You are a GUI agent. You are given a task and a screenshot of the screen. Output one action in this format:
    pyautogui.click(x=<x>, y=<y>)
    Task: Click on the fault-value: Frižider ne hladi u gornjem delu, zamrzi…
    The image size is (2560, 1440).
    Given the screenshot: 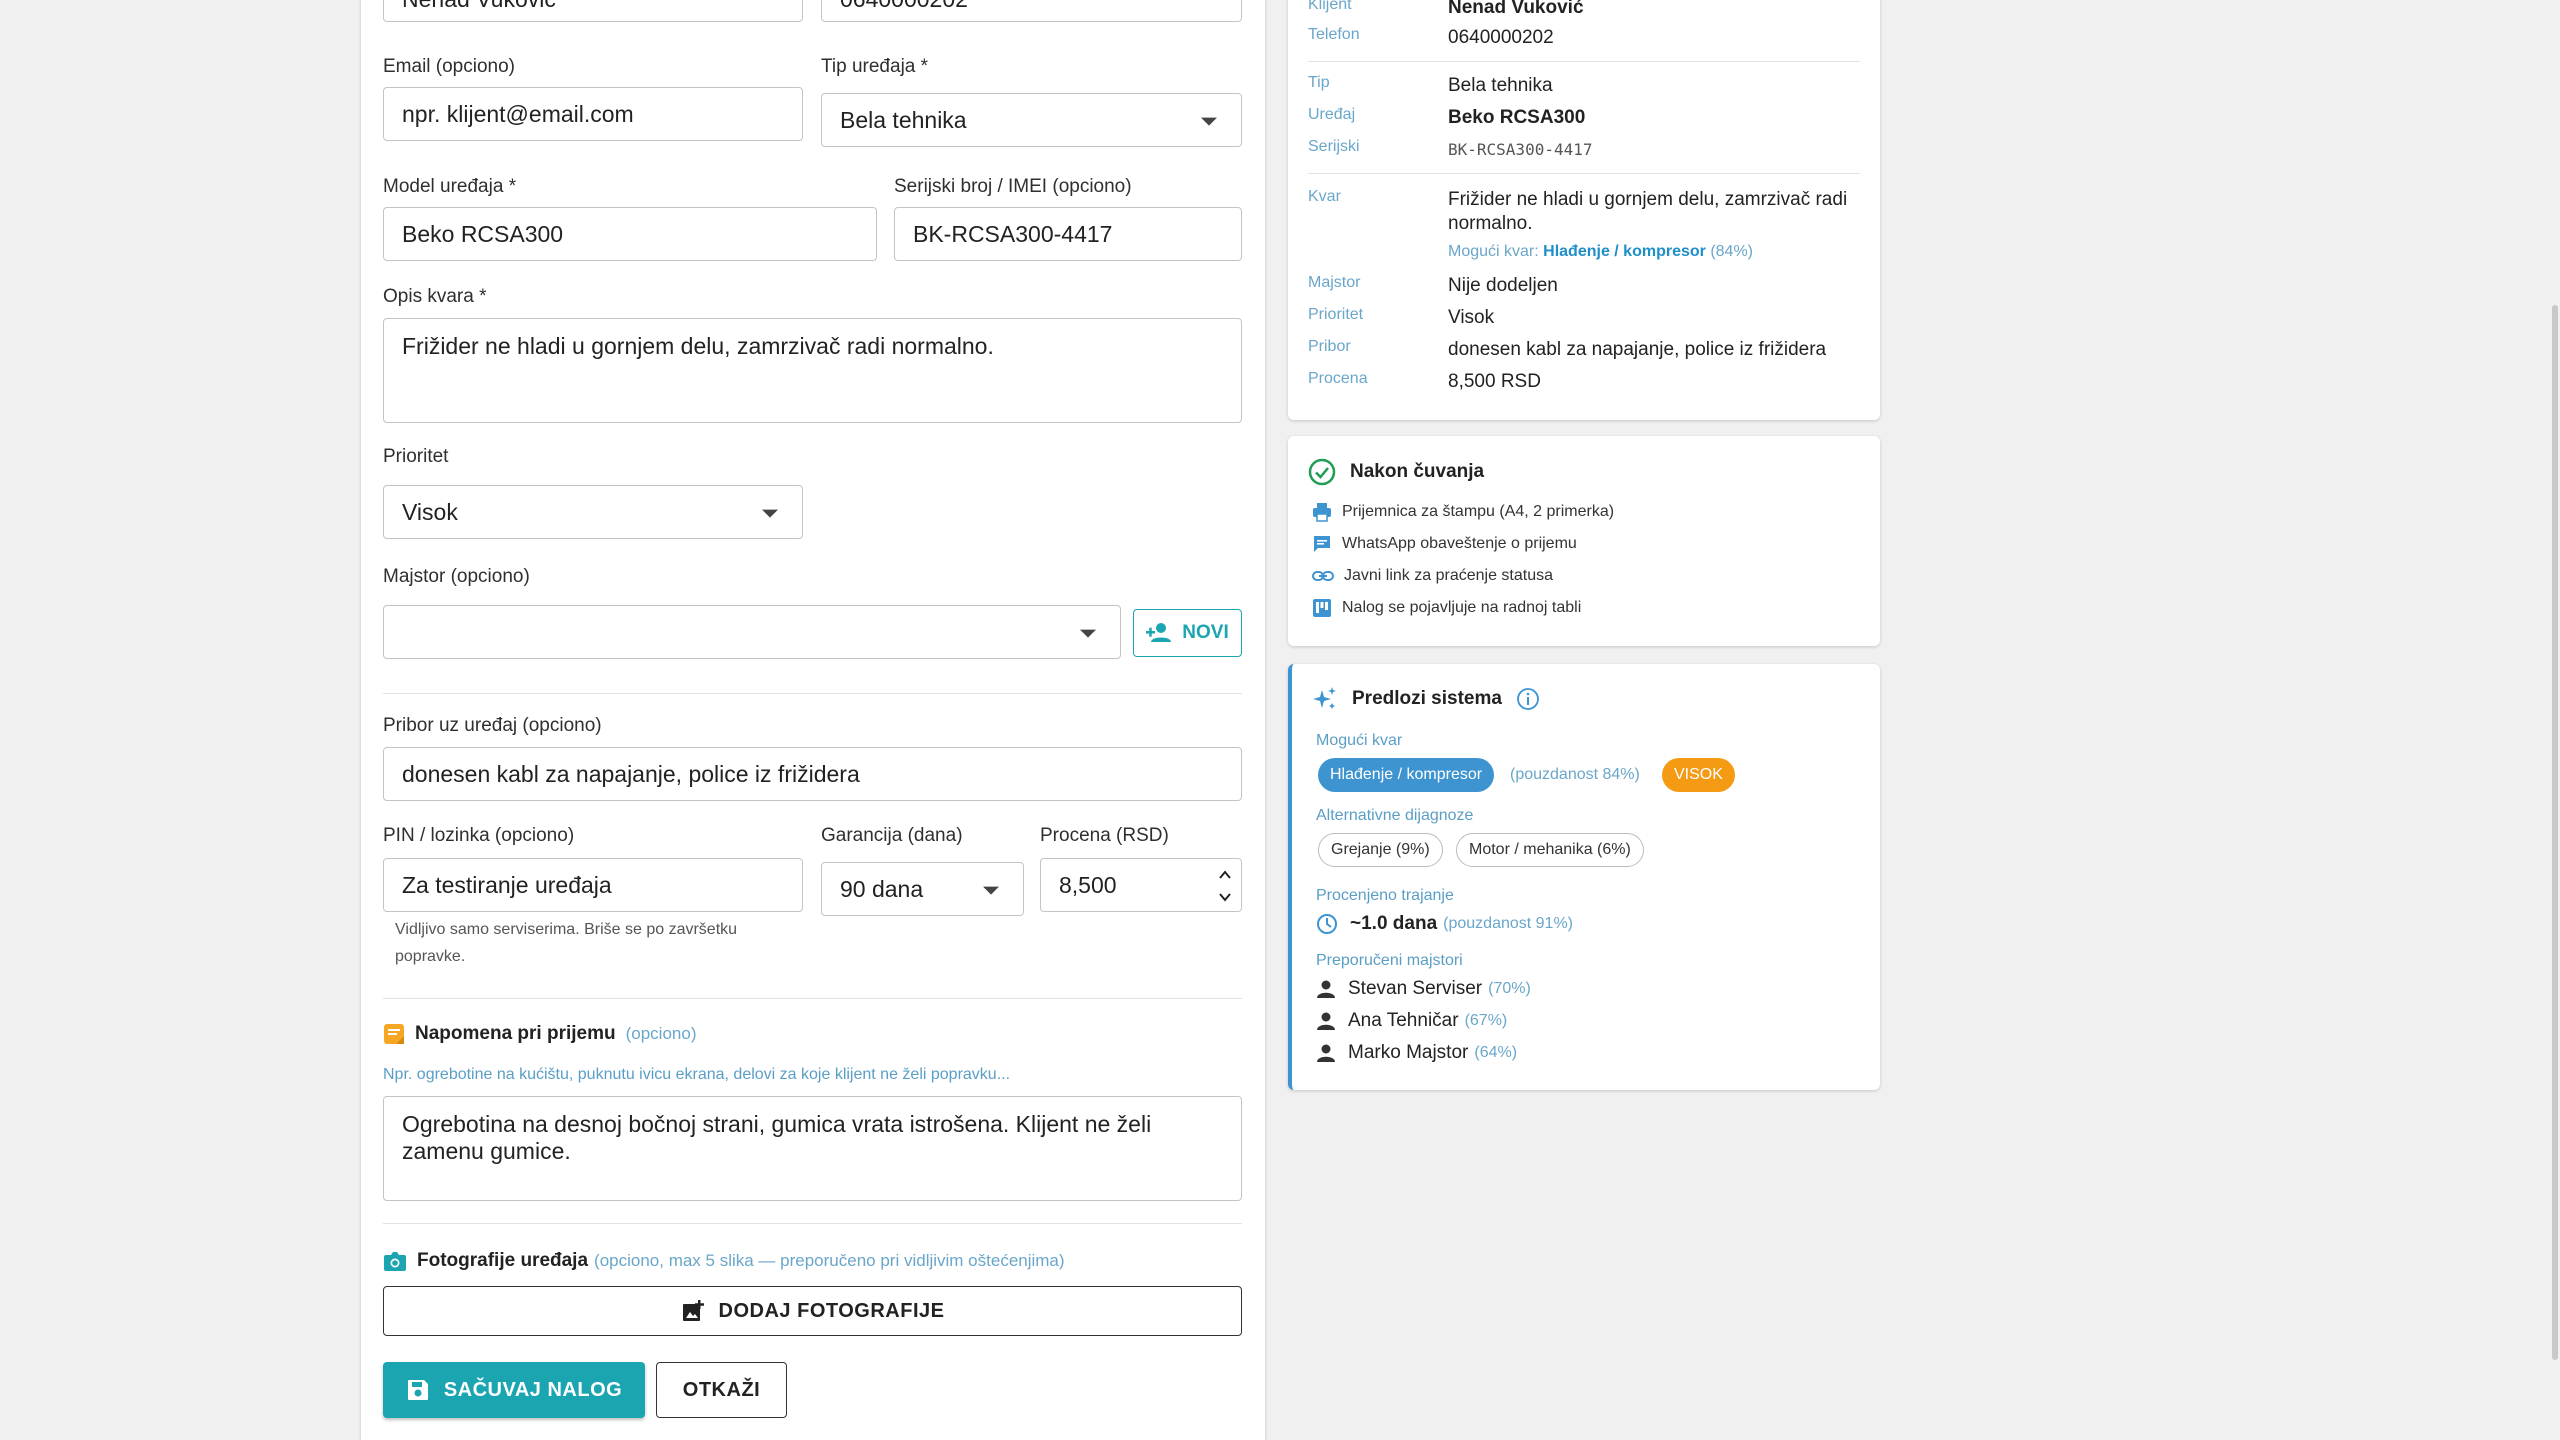 What is the action you would take?
    pyautogui.click(x=698, y=346)
    